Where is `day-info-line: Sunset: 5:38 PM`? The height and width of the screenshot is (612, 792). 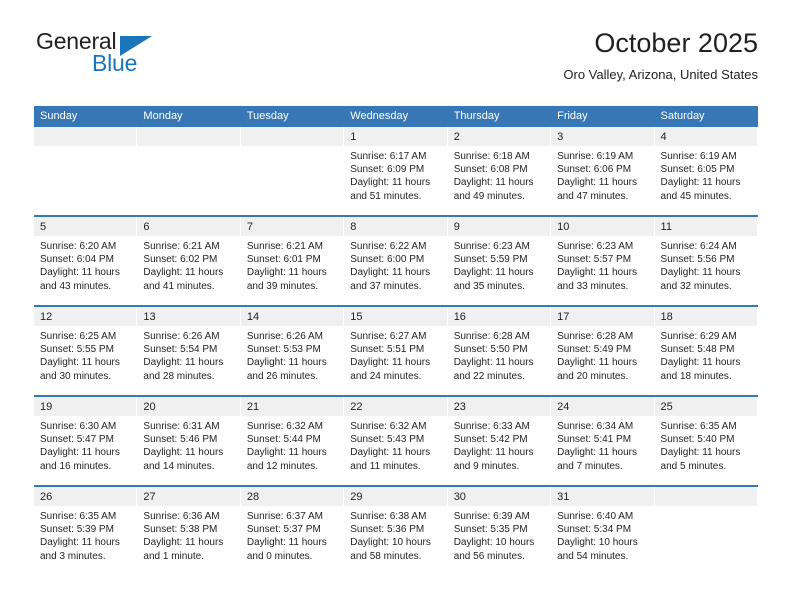 day-info-line: Sunset: 5:38 PM is located at coordinates (180, 530).